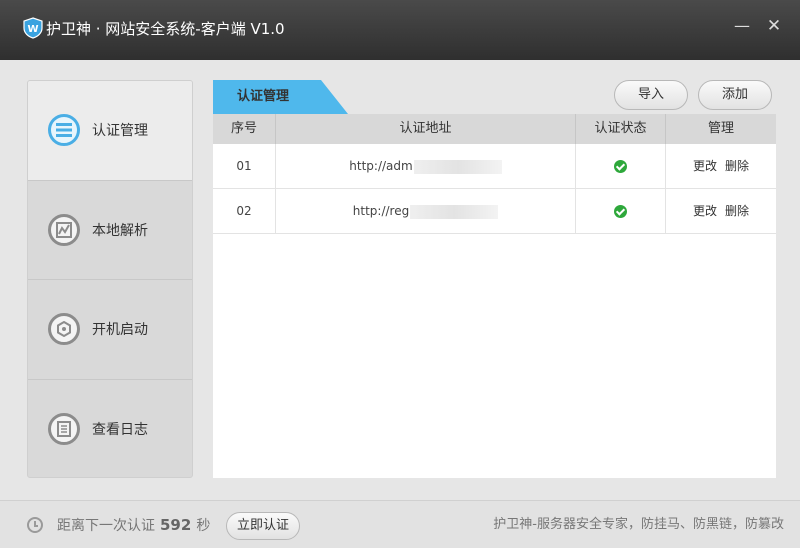 The image size is (800, 548). I want to click on hexagon-icon, so click(64, 329).